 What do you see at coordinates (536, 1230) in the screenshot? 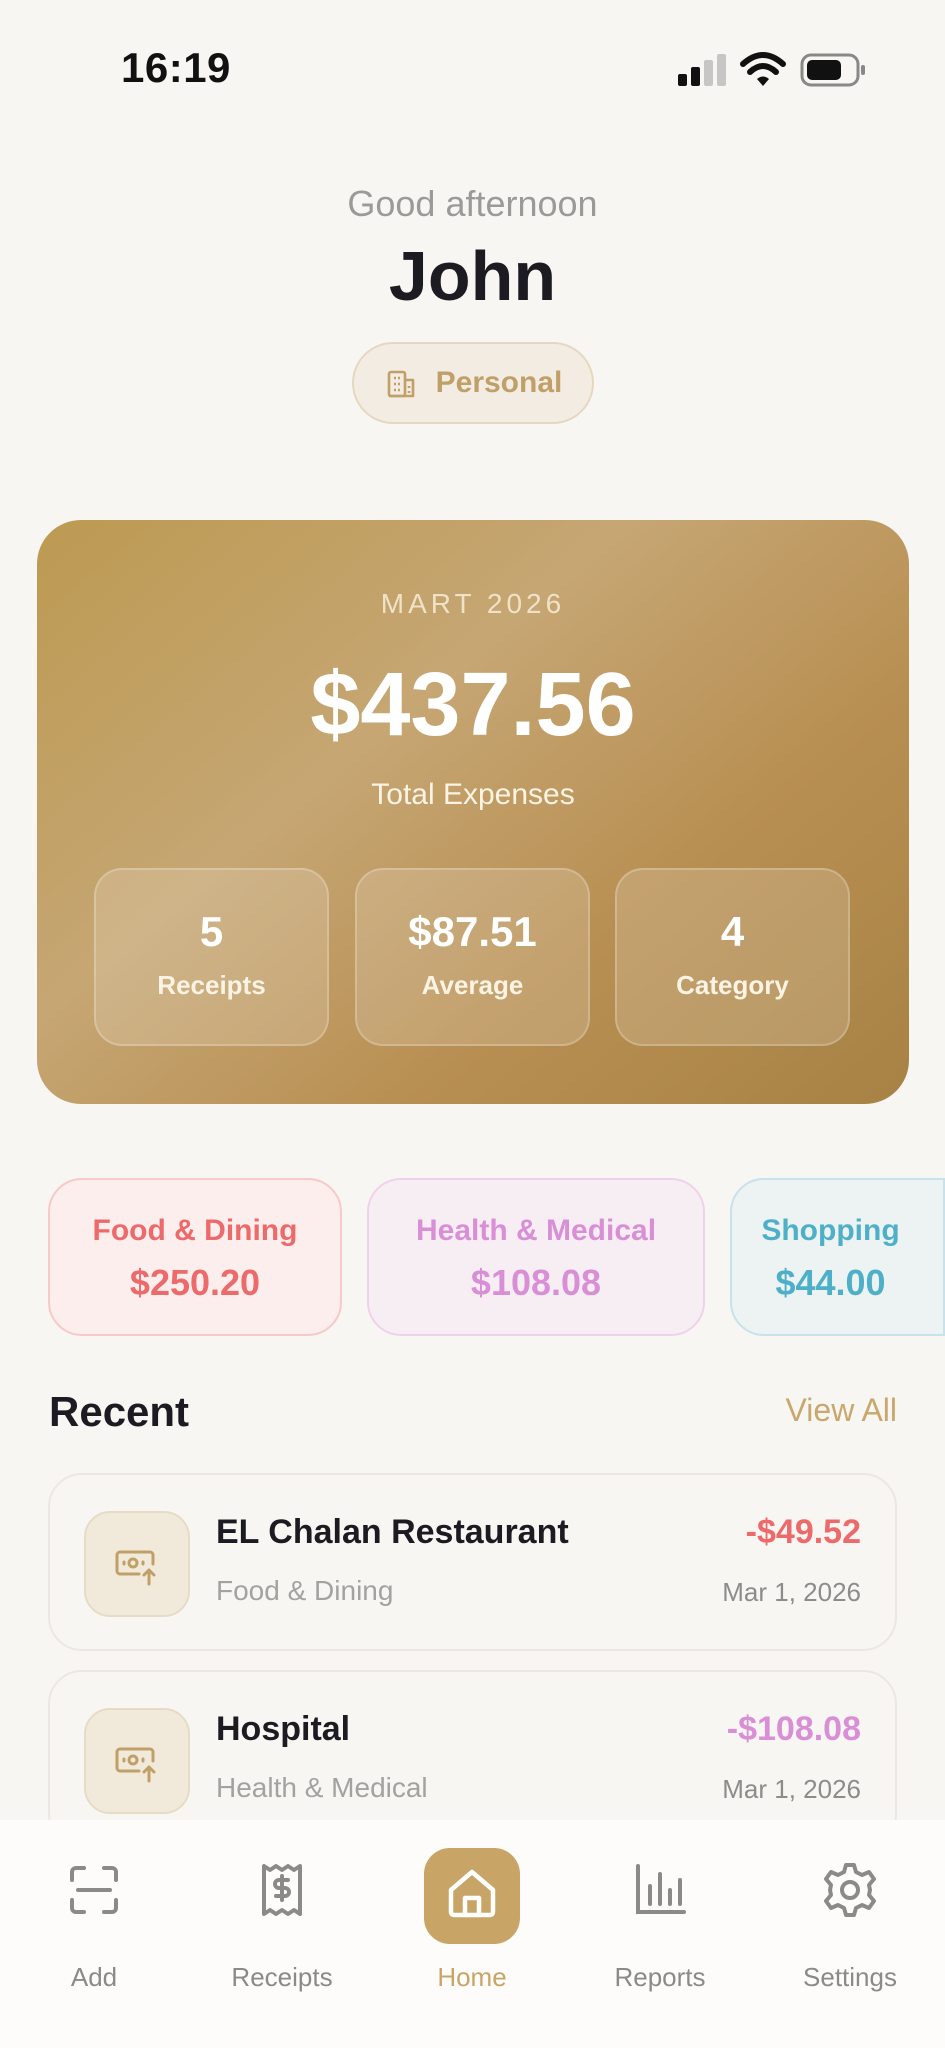
I see `category-name: Health & Medical` at bounding box center [536, 1230].